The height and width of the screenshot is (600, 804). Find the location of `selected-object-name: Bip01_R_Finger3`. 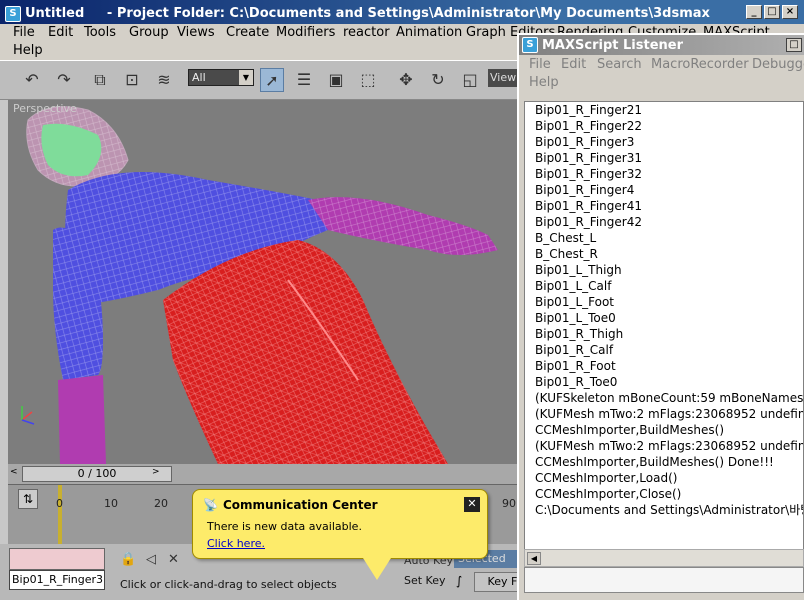

selected-object-name: Bip01_R_Finger3 is located at coordinates (57, 580).